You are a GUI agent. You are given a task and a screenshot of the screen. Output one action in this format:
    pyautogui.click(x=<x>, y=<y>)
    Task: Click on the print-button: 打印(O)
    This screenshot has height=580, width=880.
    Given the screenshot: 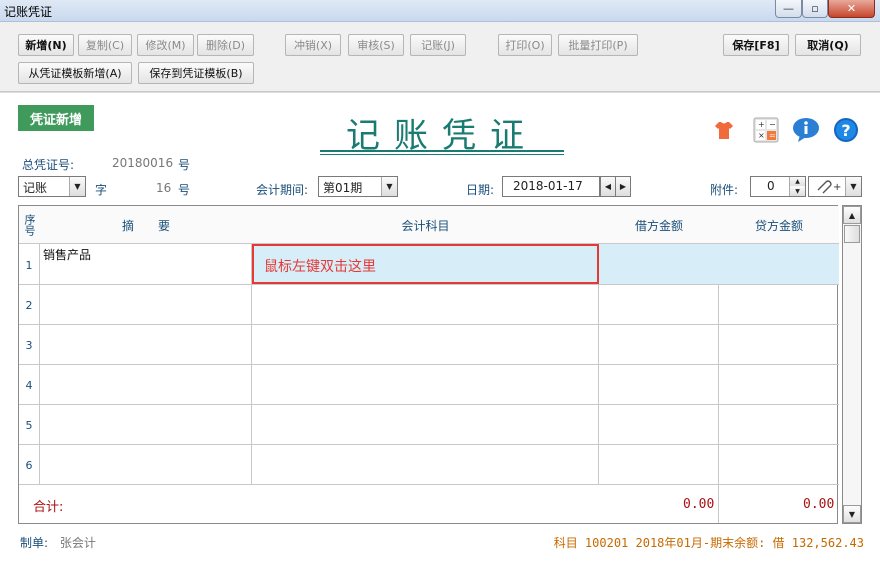 What is the action you would take?
    pyautogui.click(x=525, y=45)
    